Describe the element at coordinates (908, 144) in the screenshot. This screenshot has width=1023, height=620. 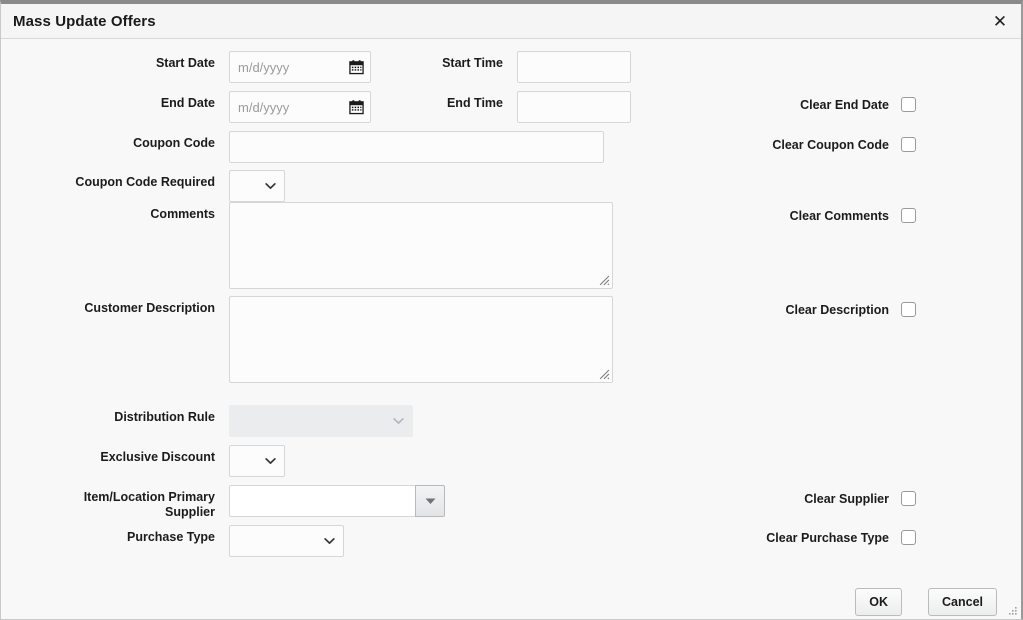
I see `clear-coupon-code-checkbox` at that location.